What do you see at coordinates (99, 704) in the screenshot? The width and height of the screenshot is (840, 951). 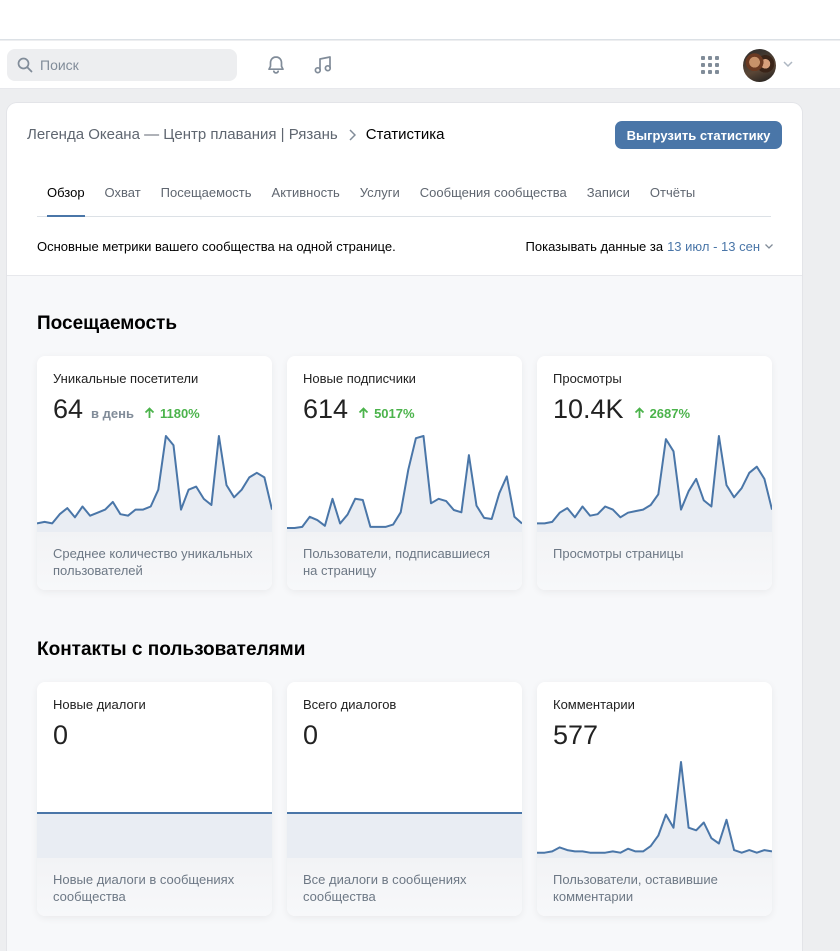 I see `metric-label: Новые диалоги` at bounding box center [99, 704].